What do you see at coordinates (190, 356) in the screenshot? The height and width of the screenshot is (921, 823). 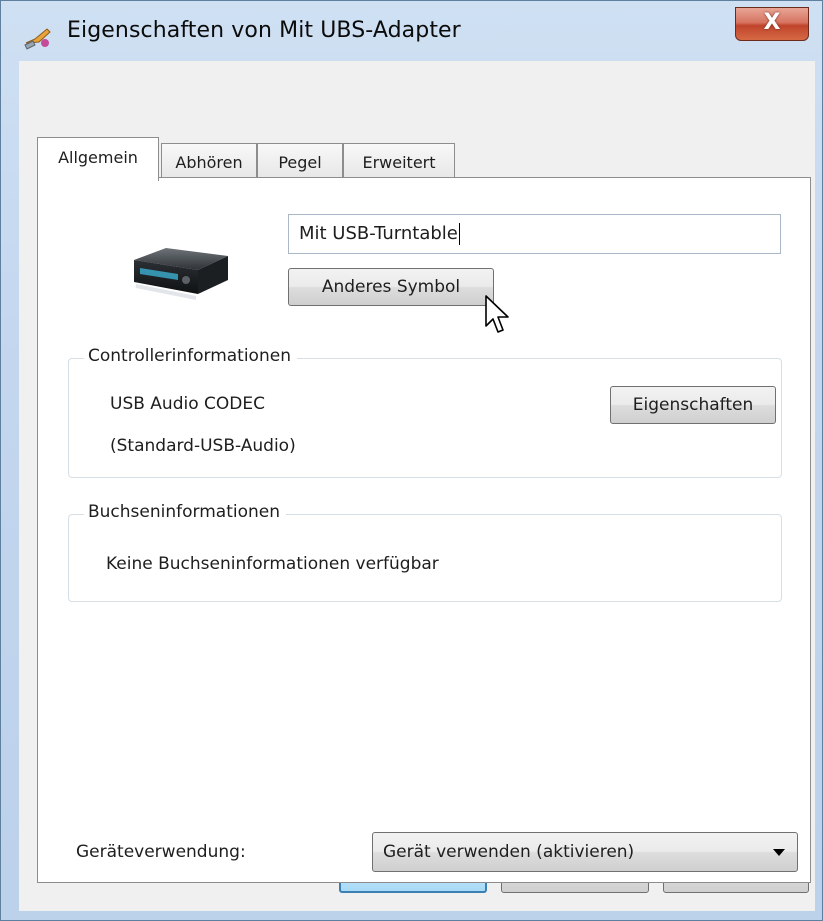 I see `controller-info-legend: Controllerinformationen` at bounding box center [190, 356].